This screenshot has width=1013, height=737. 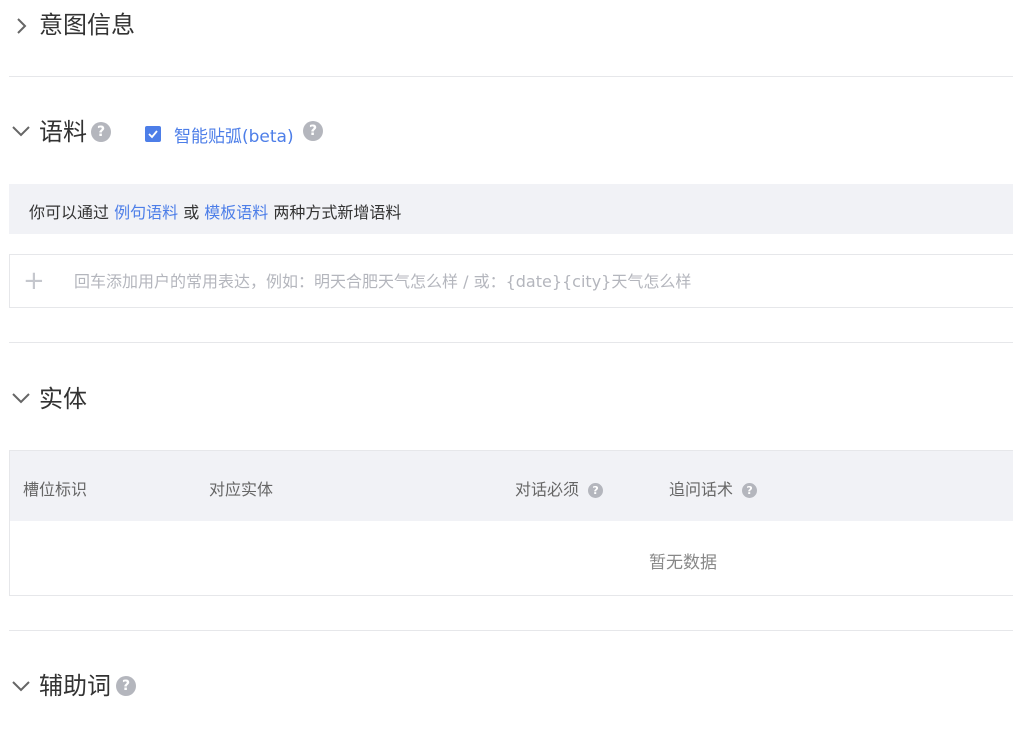 I want to click on hint-middle: 或, so click(x=191, y=212).